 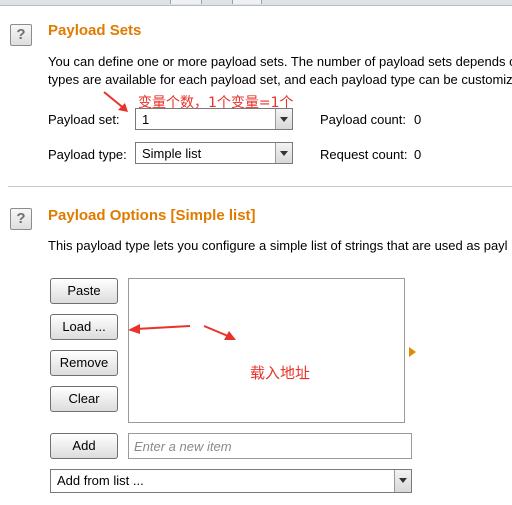 I want to click on paste-button: Paste, so click(x=84, y=291).